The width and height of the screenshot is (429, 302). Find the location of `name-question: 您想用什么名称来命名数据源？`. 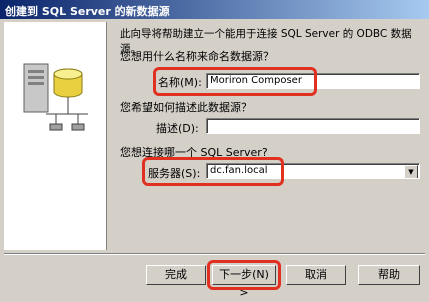

name-question: 您想用什么名称来命名数据源？ is located at coordinates (197, 56).